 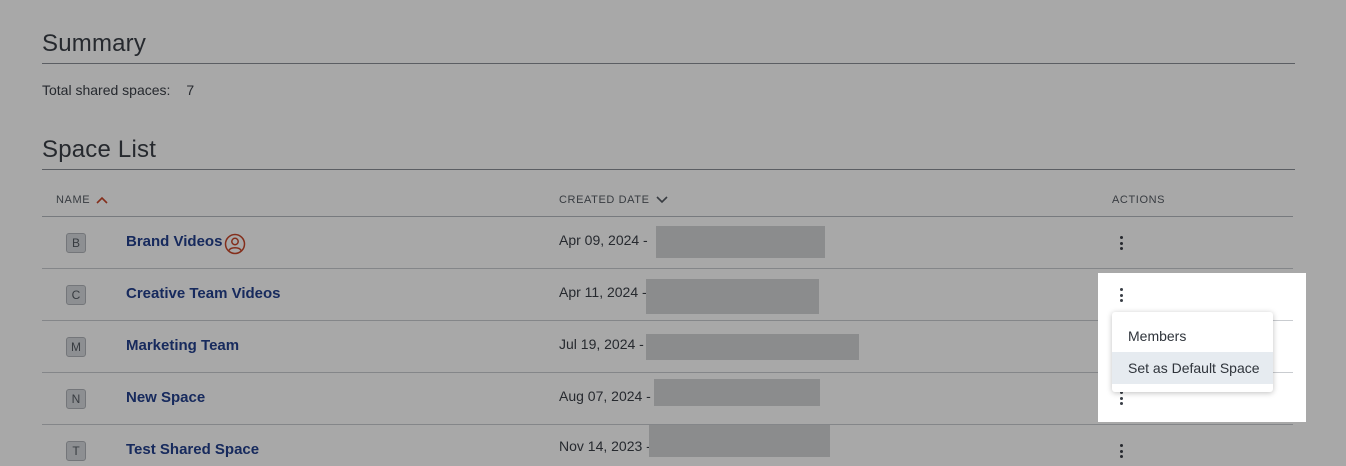 I want to click on kebab-menu-icon, so click(x=1121, y=295).